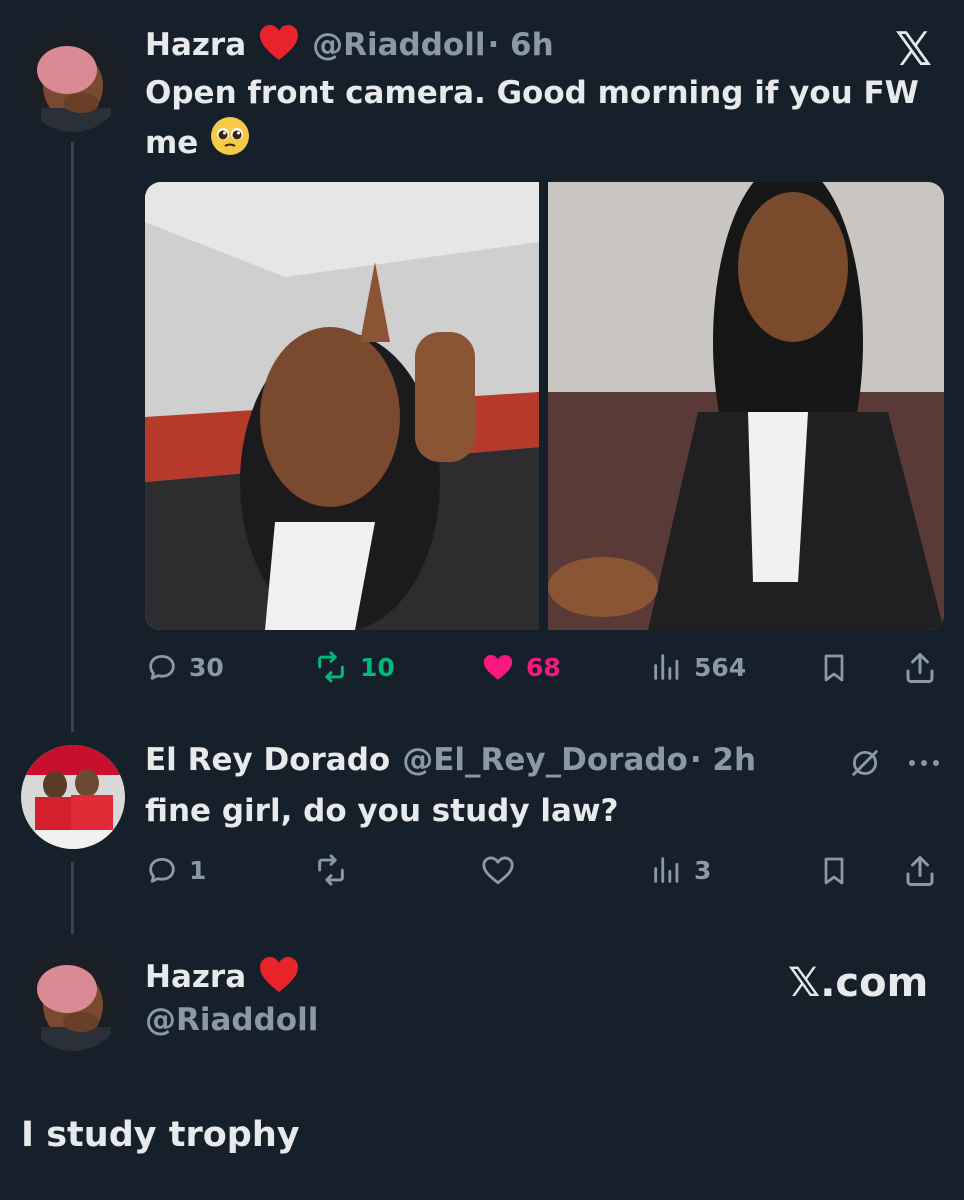  What do you see at coordinates (175, 870) in the screenshot?
I see `reply-button: 1` at bounding box center [175, 870].